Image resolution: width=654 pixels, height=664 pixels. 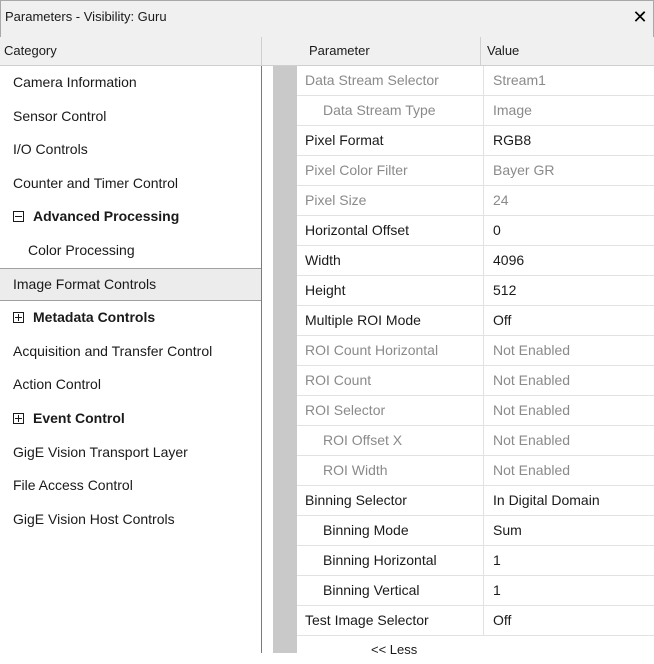 What do you see at coordinates (339, 50) in the screenshot?
I see `parameter-column-header: Parameter` at bounding box center [339, 50].